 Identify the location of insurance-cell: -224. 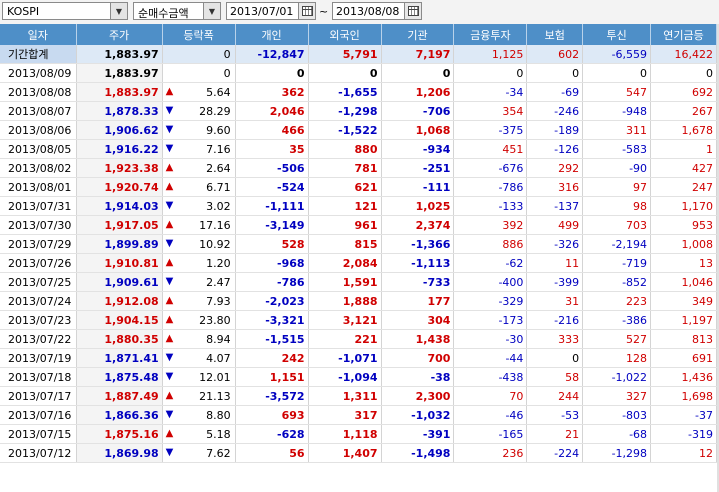
(555, 453).